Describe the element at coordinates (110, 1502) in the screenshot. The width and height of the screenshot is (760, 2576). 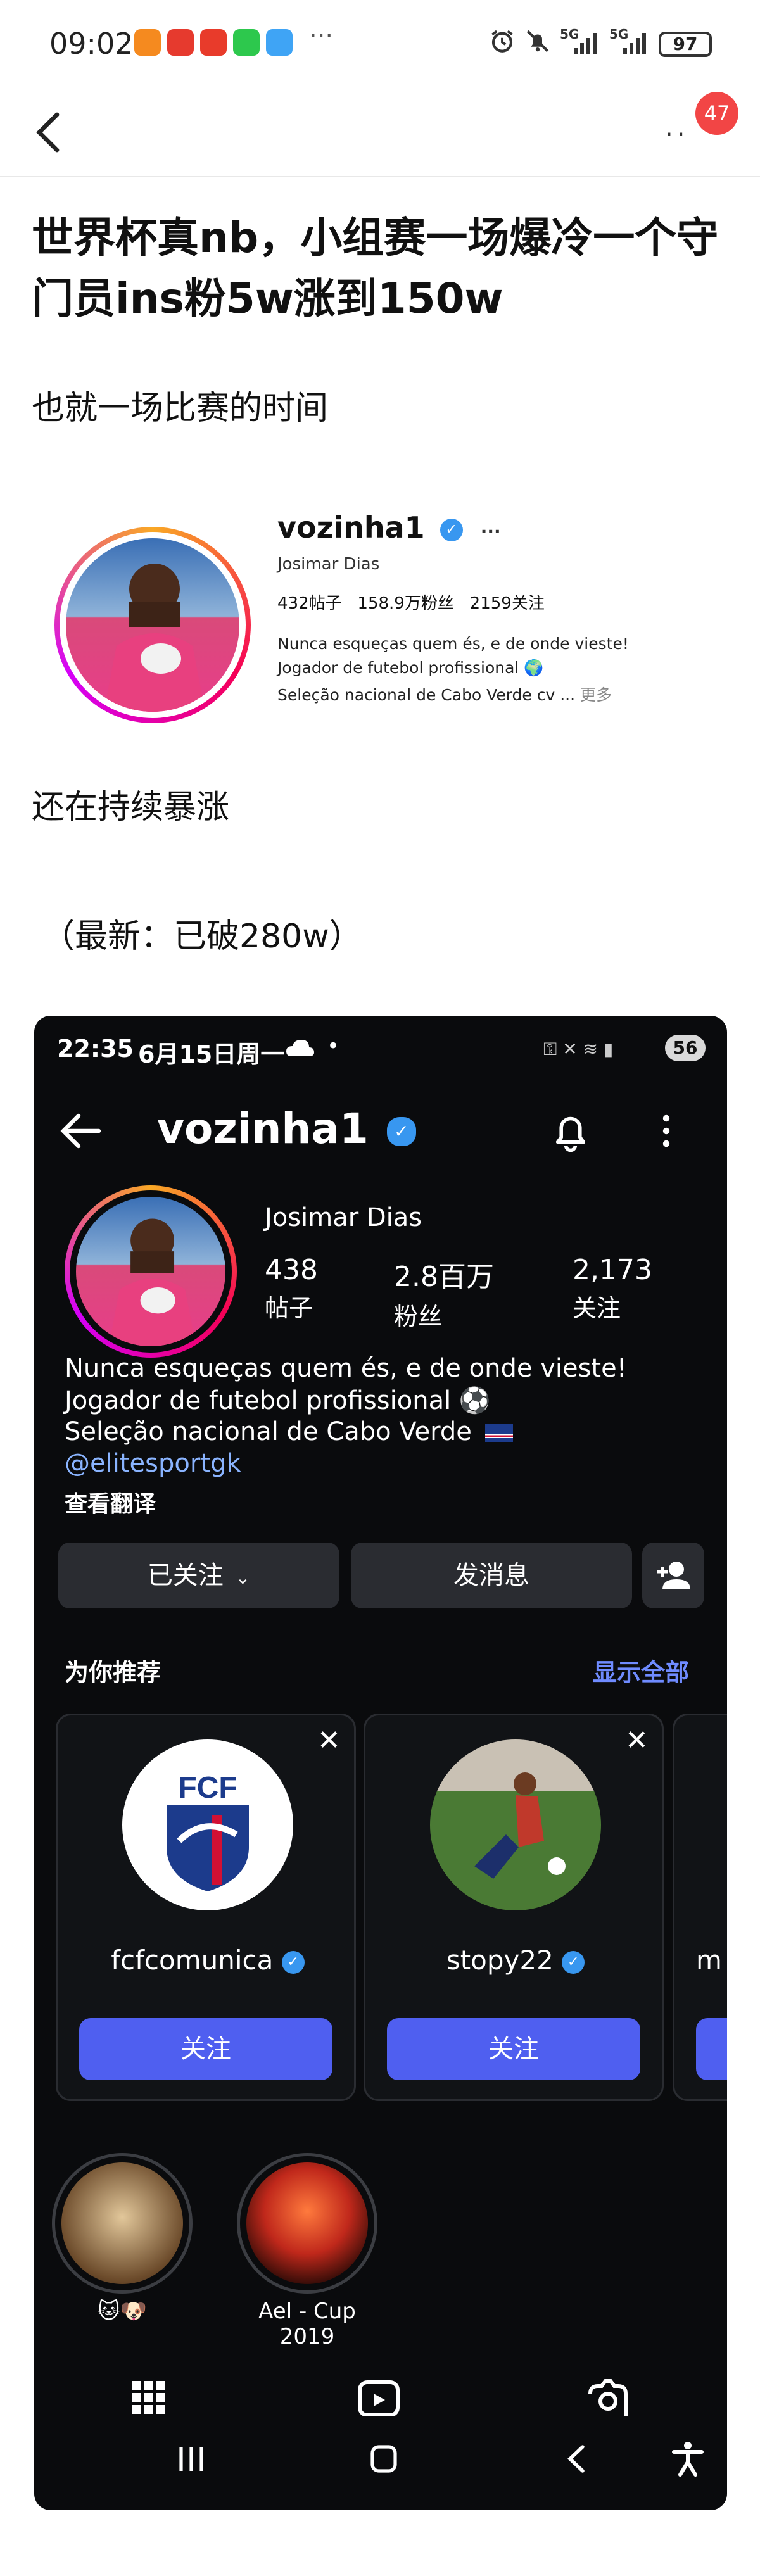
I see `translate-link: 查看翻译` at that location.